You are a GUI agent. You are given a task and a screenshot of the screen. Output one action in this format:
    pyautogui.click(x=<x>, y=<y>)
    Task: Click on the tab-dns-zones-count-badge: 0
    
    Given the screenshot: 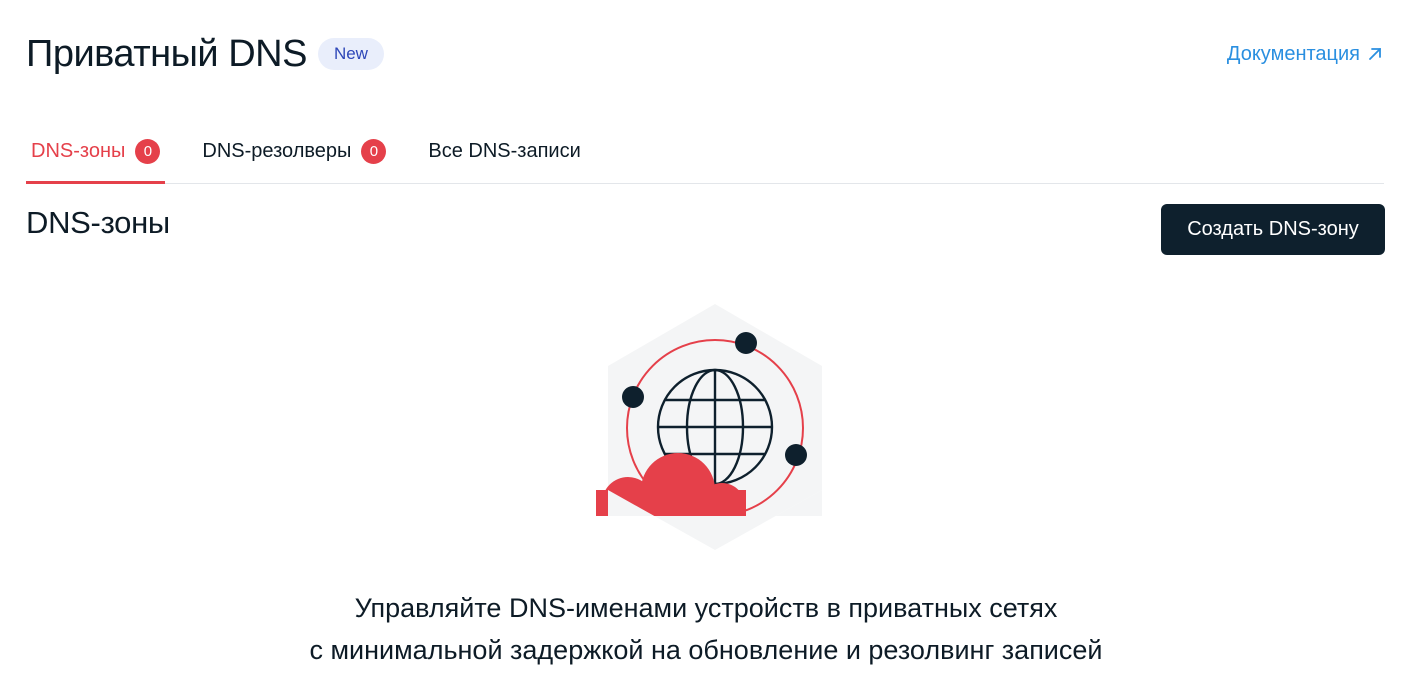 What is the action you would take?
    pyautogui.click(x=148, y=151)
    